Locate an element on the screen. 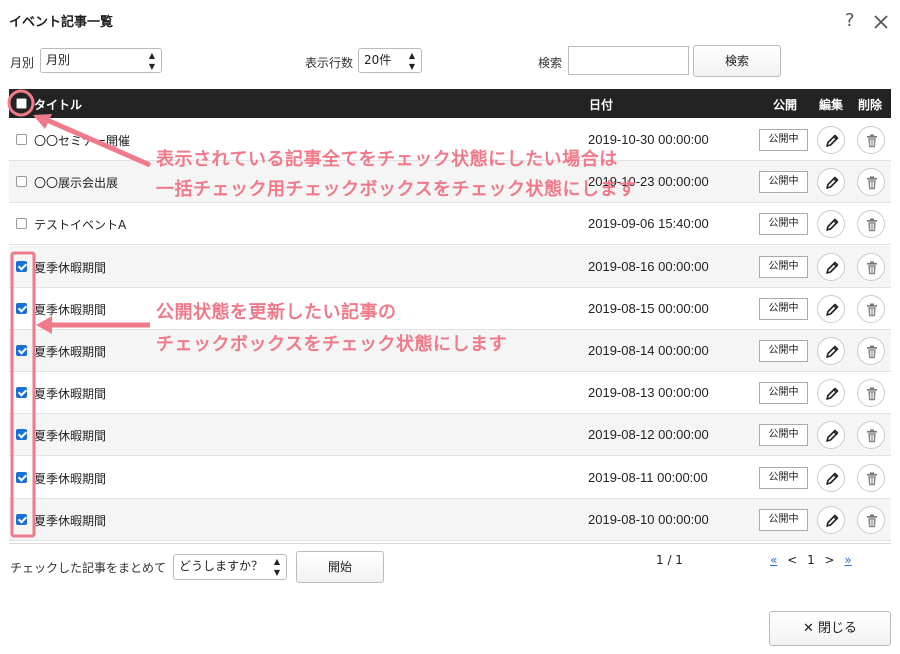 The image size is (900, 654). annotation-select-rows-line1: 公開状態を更新したい記事の is located at coordinates (276, 312).